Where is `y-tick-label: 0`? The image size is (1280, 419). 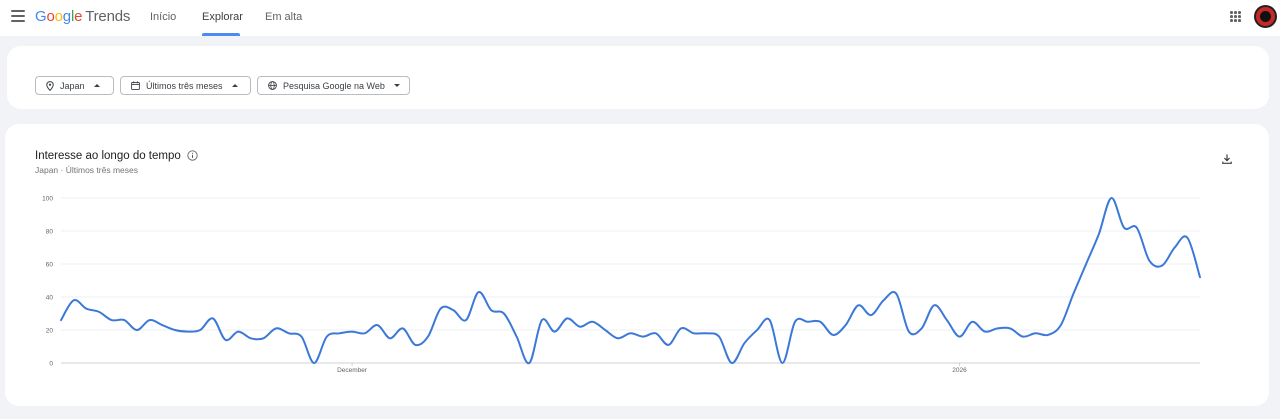
y-tick-label: 0 is located at coordinates (51, 363).